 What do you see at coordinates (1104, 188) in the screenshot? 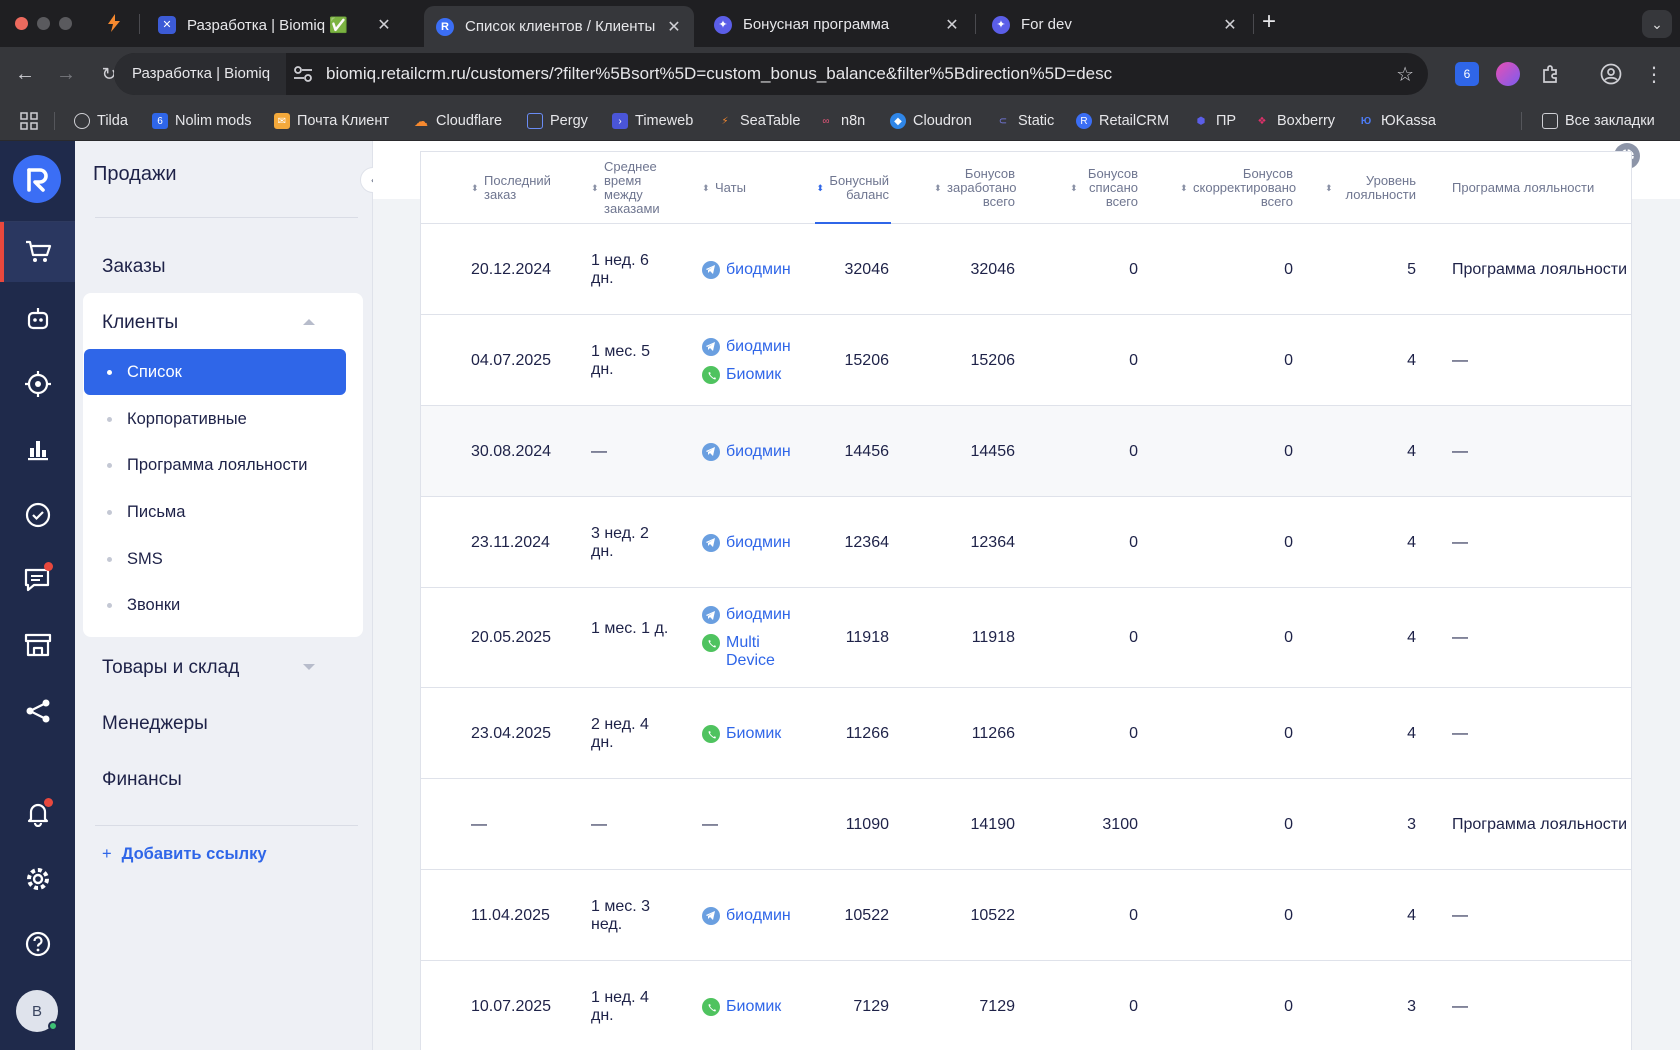
I see `col-bonus-spent: ⬍ Бонусов списано всего` at bounding box center [1104, 188].